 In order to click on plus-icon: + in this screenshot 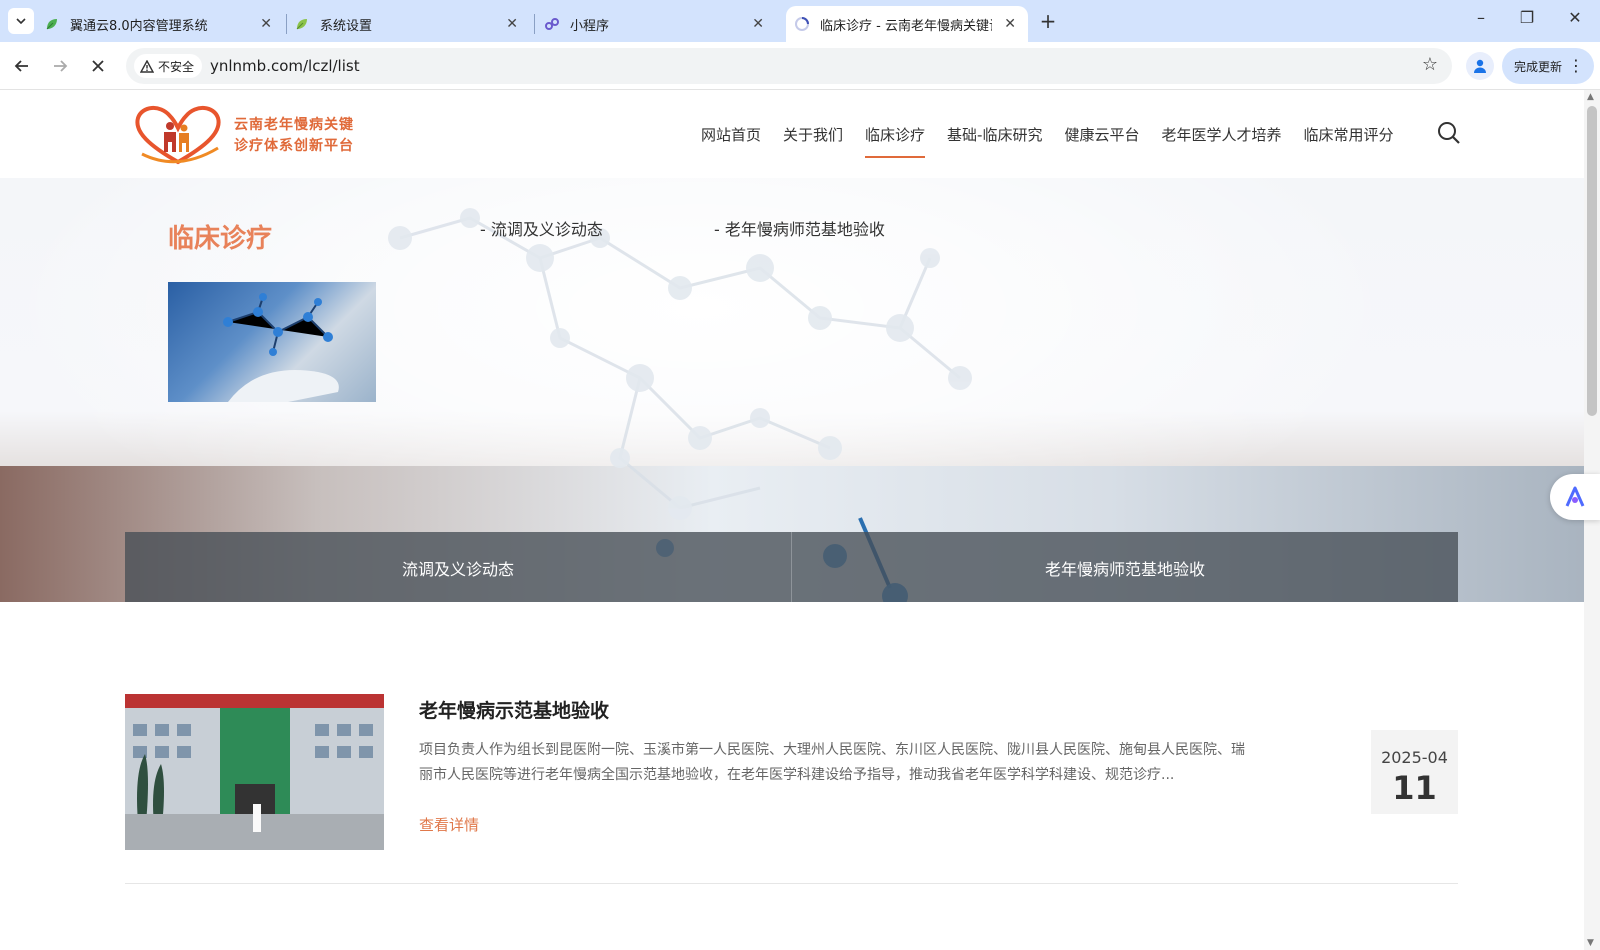, I will do `click(1048, 21)`.